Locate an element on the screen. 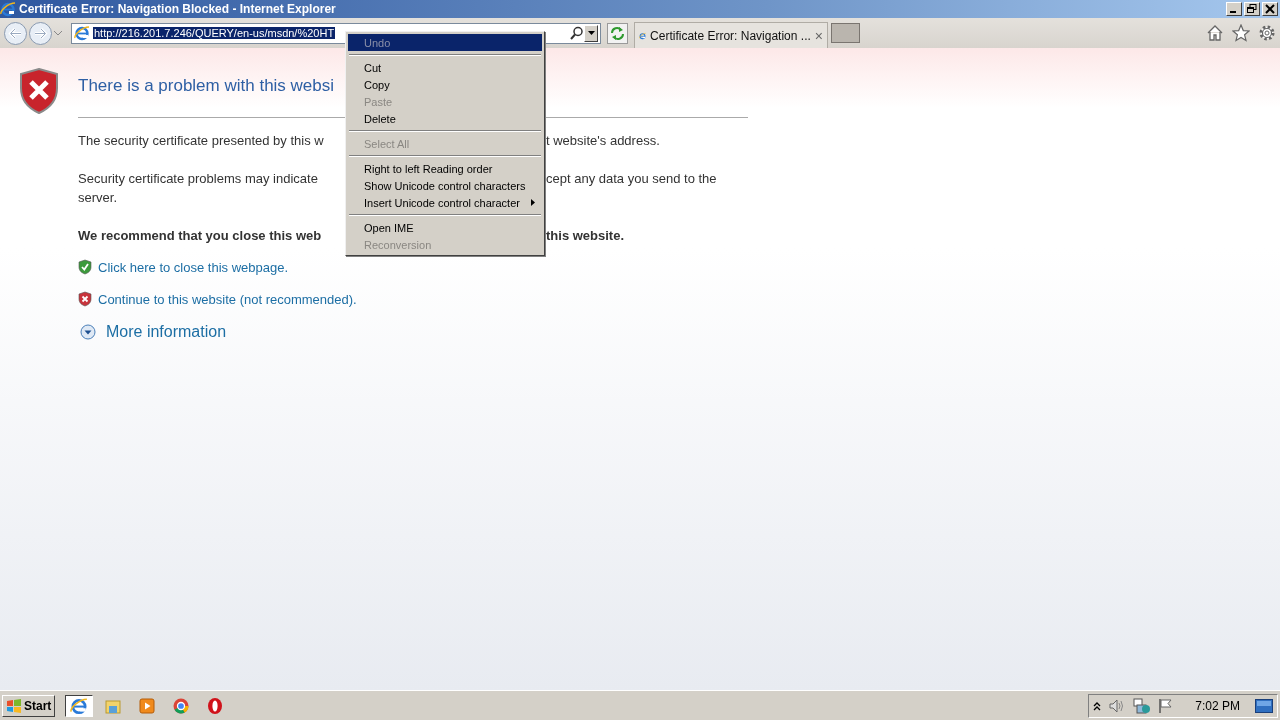 Image resolution: width=1280 pixels, height=720 pixels. show-desktop-icon is located at coordinates (1264, 705).